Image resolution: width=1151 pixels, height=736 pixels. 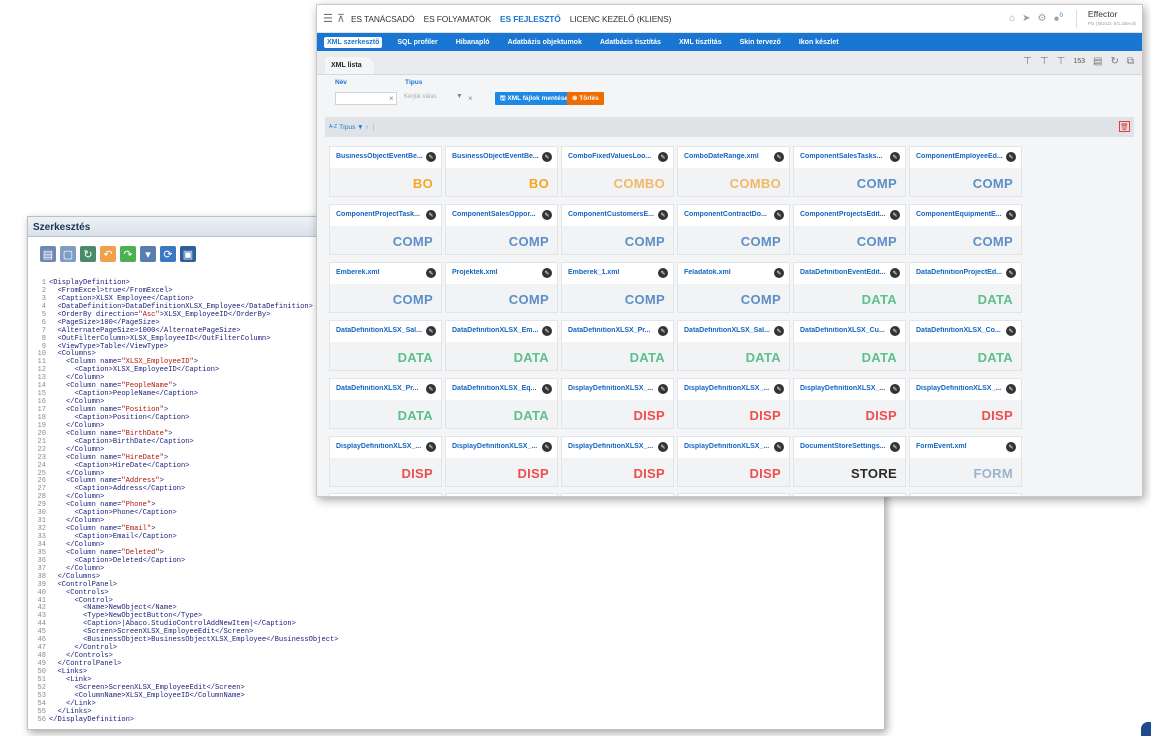 I want to click on tab-xml-lista: XML lista, so click(x=349, y=65).